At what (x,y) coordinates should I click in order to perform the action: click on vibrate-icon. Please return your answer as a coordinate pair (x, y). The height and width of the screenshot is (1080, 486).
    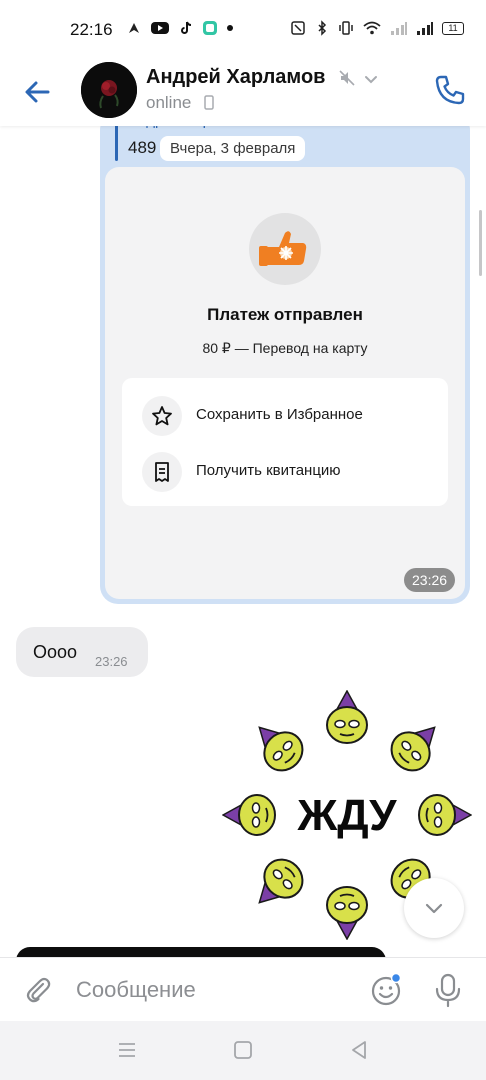
    Looking at the image, I should click on (346, 28).